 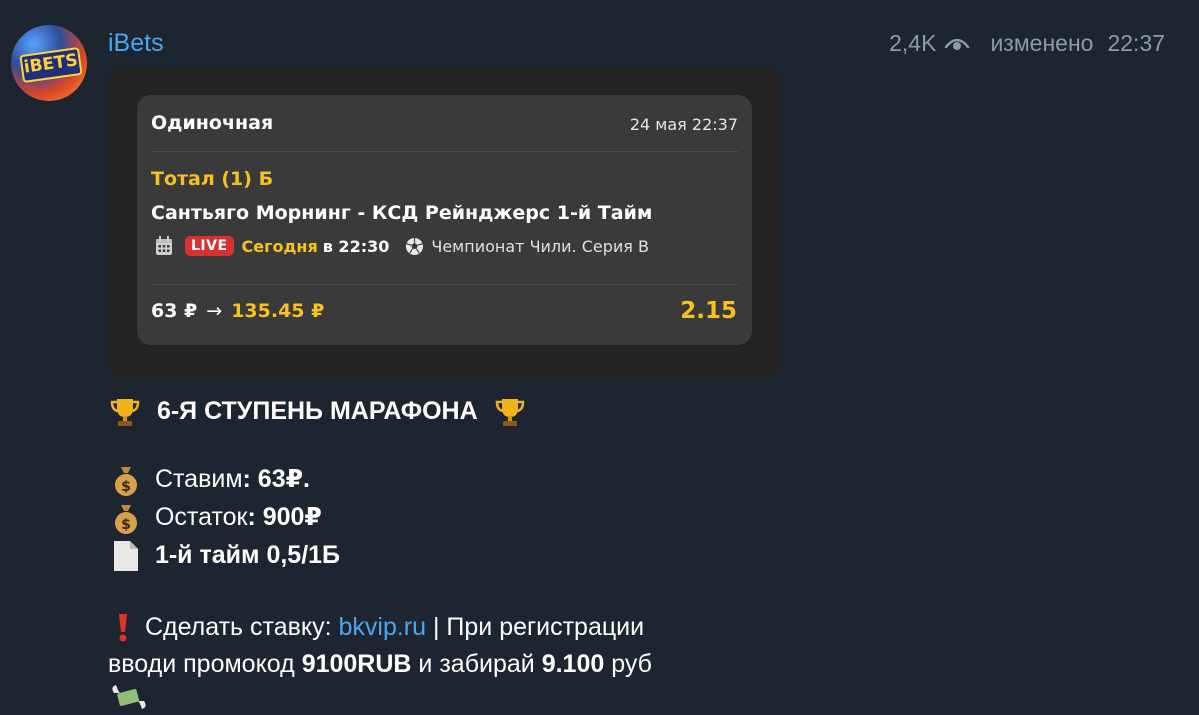 What do you see at coordinates (164, 245) in the screenshot?
I see `calendar-icon` at bounding box center [164, 245].